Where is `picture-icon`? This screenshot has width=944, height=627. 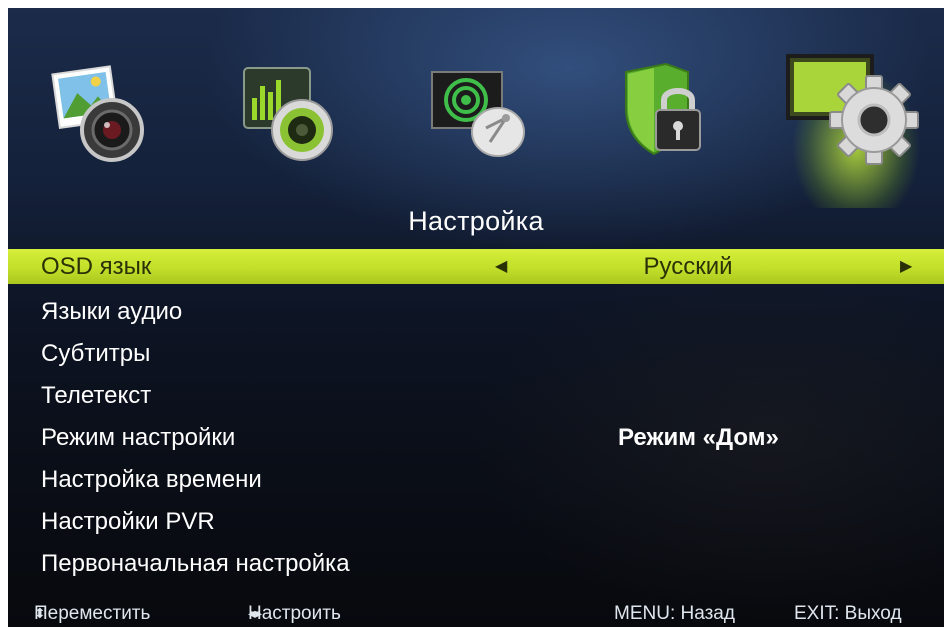 picture-icon is located at coordinates (101, 113).